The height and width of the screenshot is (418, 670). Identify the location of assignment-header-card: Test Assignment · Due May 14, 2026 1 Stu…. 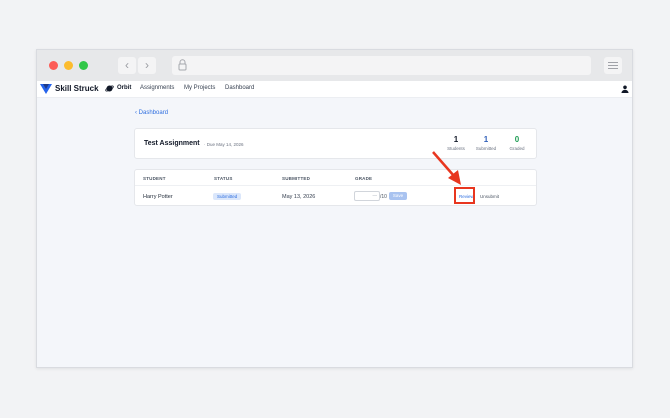
(335, 143).